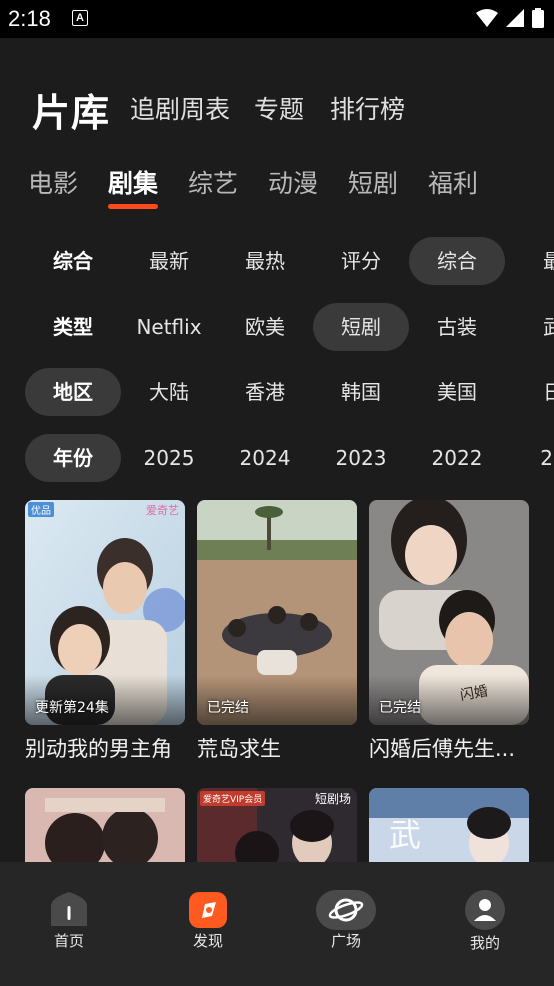  I want to click on filter-chip: 评分, so click(361, 261).